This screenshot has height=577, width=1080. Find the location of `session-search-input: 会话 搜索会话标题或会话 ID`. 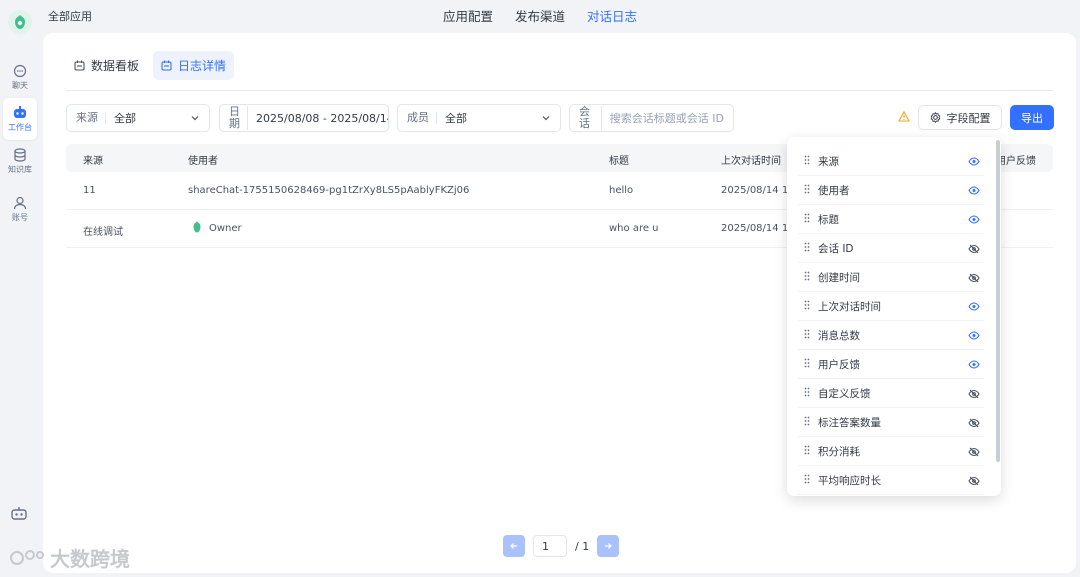

session-search-input: 会话 搜索会话标题或会话 ID is located at coordinates (651, 118).